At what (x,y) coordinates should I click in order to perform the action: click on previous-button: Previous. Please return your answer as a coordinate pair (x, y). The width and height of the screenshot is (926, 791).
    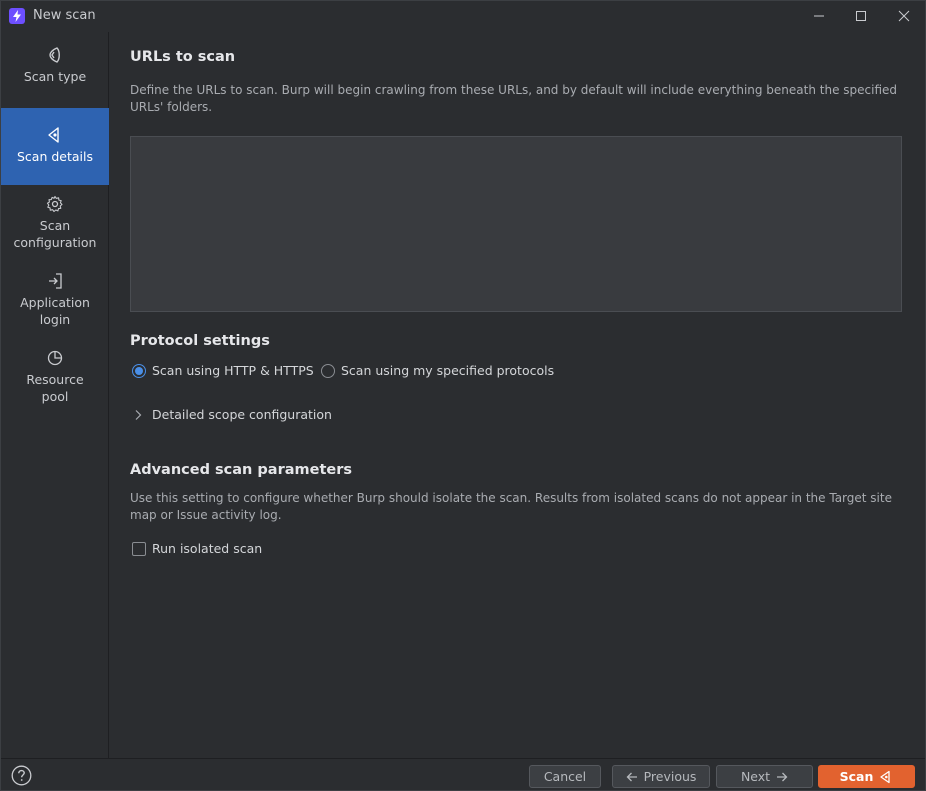
    Looking at the image, I should click on (661, 776).